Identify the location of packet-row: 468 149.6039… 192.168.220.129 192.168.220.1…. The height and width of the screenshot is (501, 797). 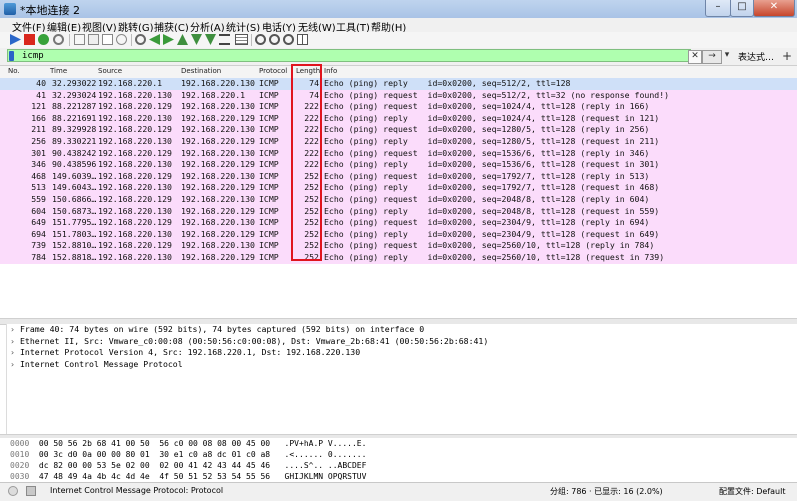
(398, 176).